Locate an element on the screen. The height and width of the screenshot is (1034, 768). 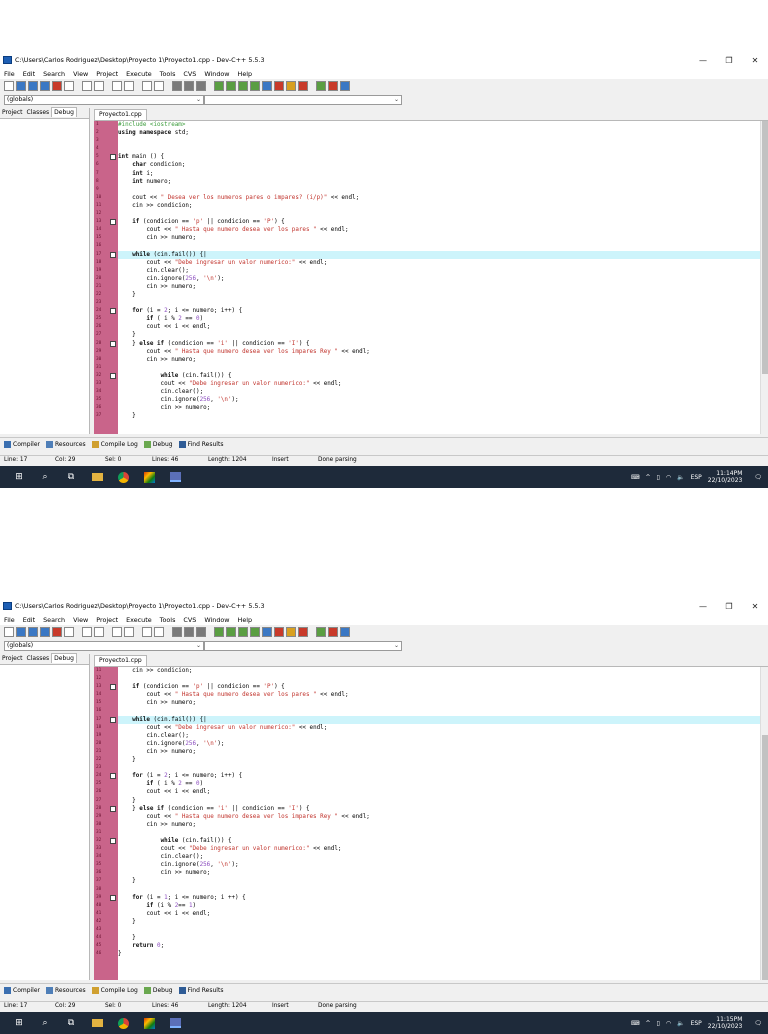
run-icon is located at coordinates (231, 632).